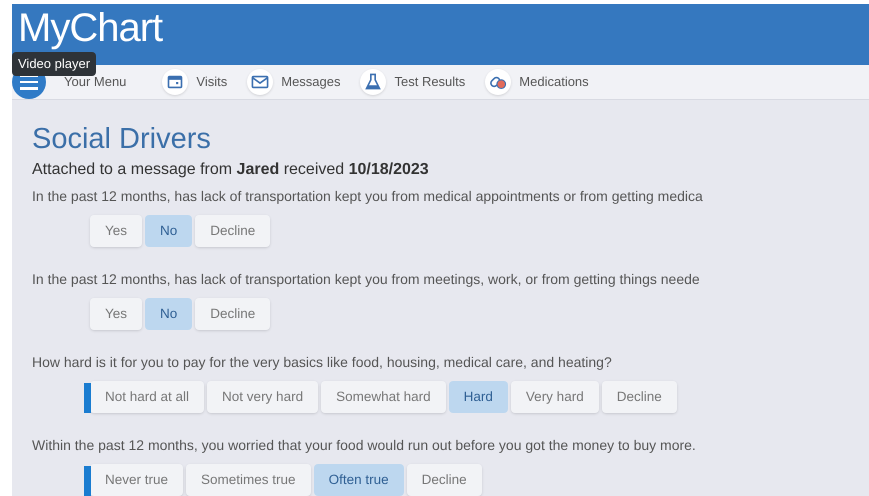 Image resolution: width=869 pixels, height=496 pixels. What do you see at coordinates (231, 170) in the screenshot?
I see `subtitle: Attached to a message from Jared received 10/18/2023` at bounding box center [231, 170].